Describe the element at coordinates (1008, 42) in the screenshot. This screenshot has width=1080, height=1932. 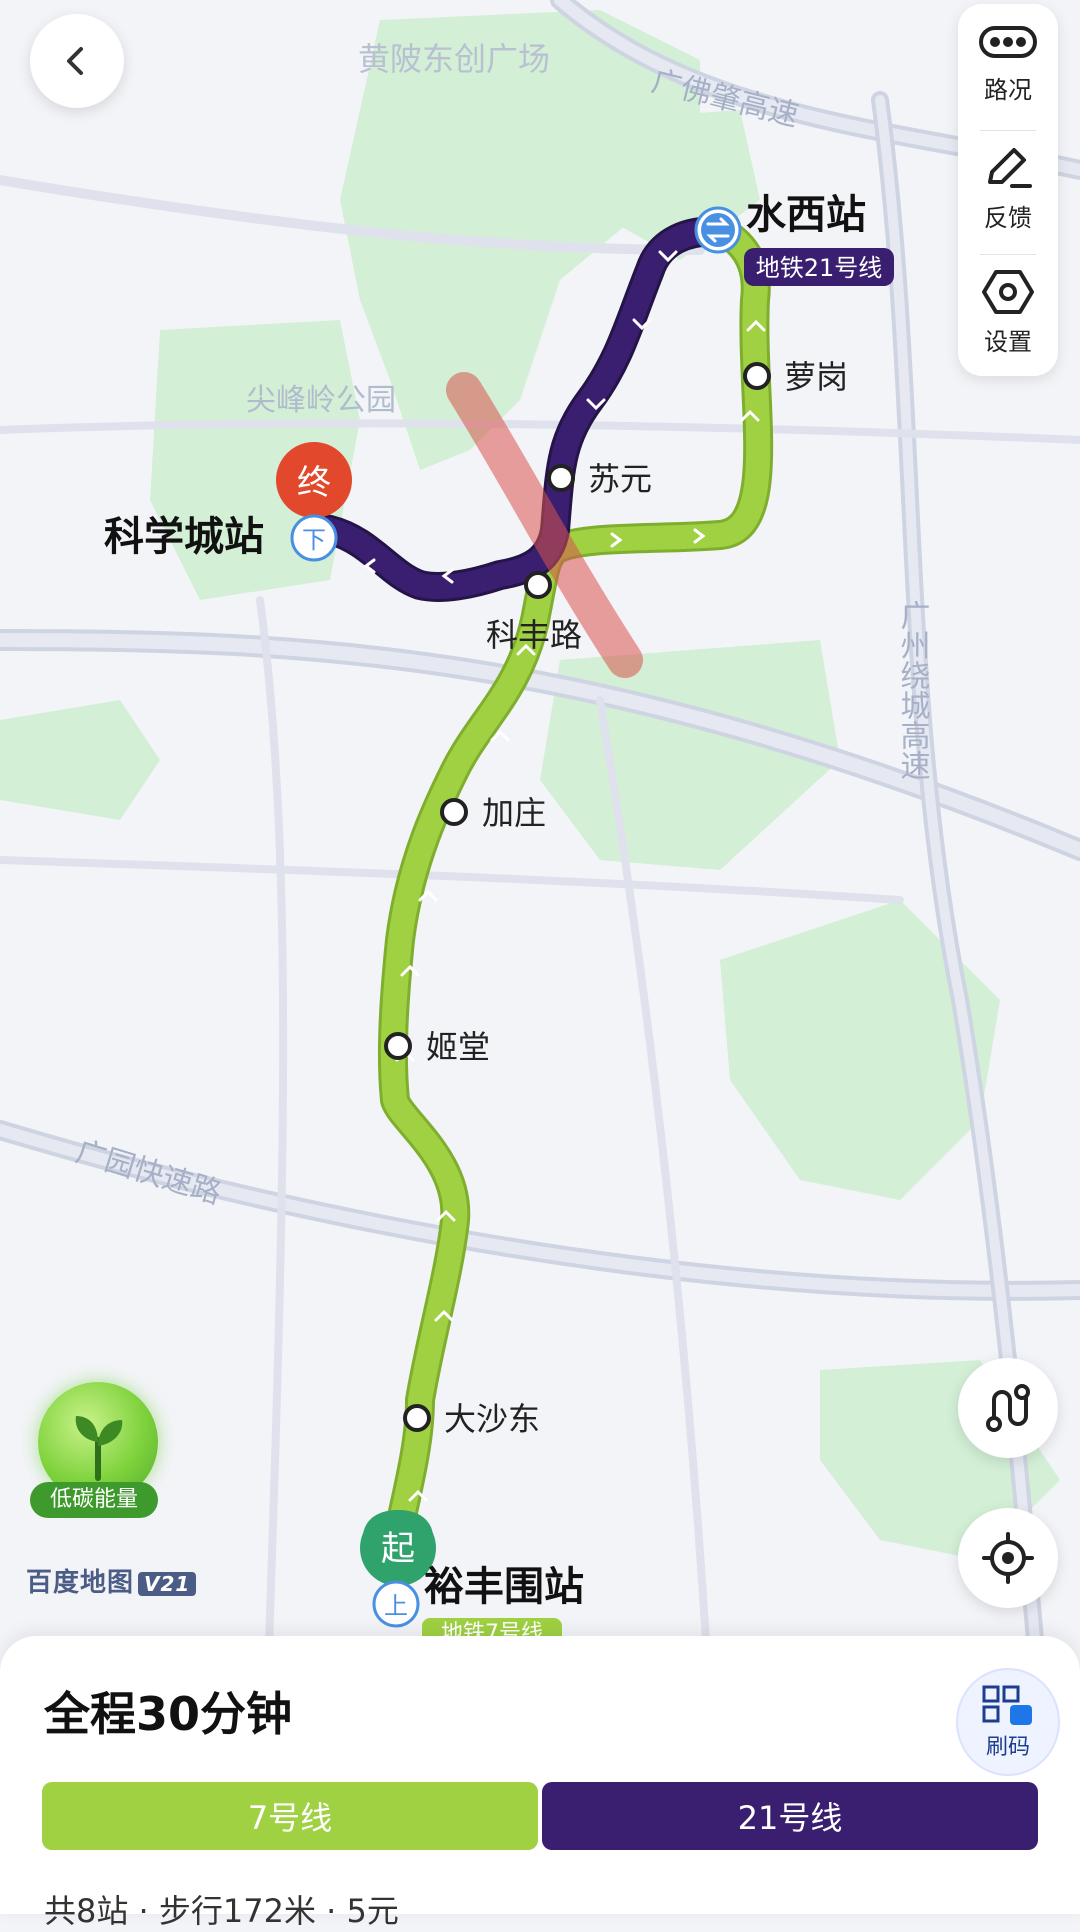
I see `traffic-icon` at that location.